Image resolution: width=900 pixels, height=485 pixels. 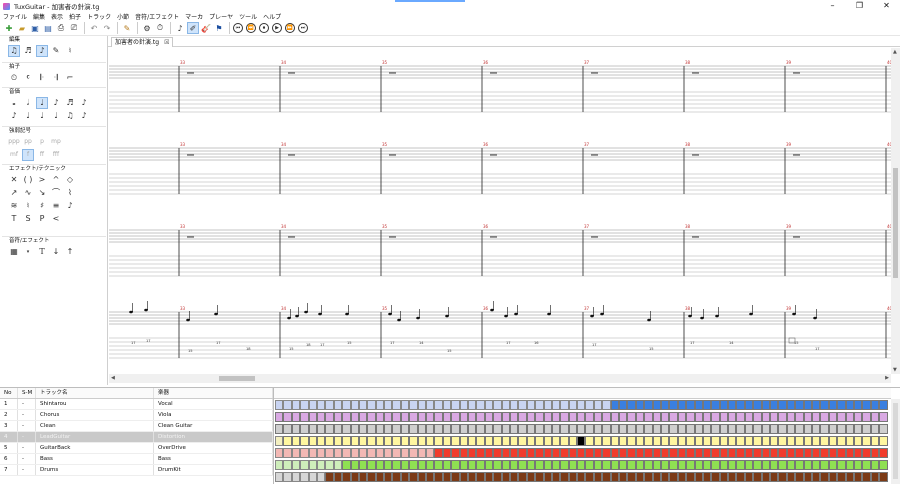 What do you see at coordinates (206, 28) in the screenshot?
I see `guitar-icon: 🎸` at bounding box center [206, 28].